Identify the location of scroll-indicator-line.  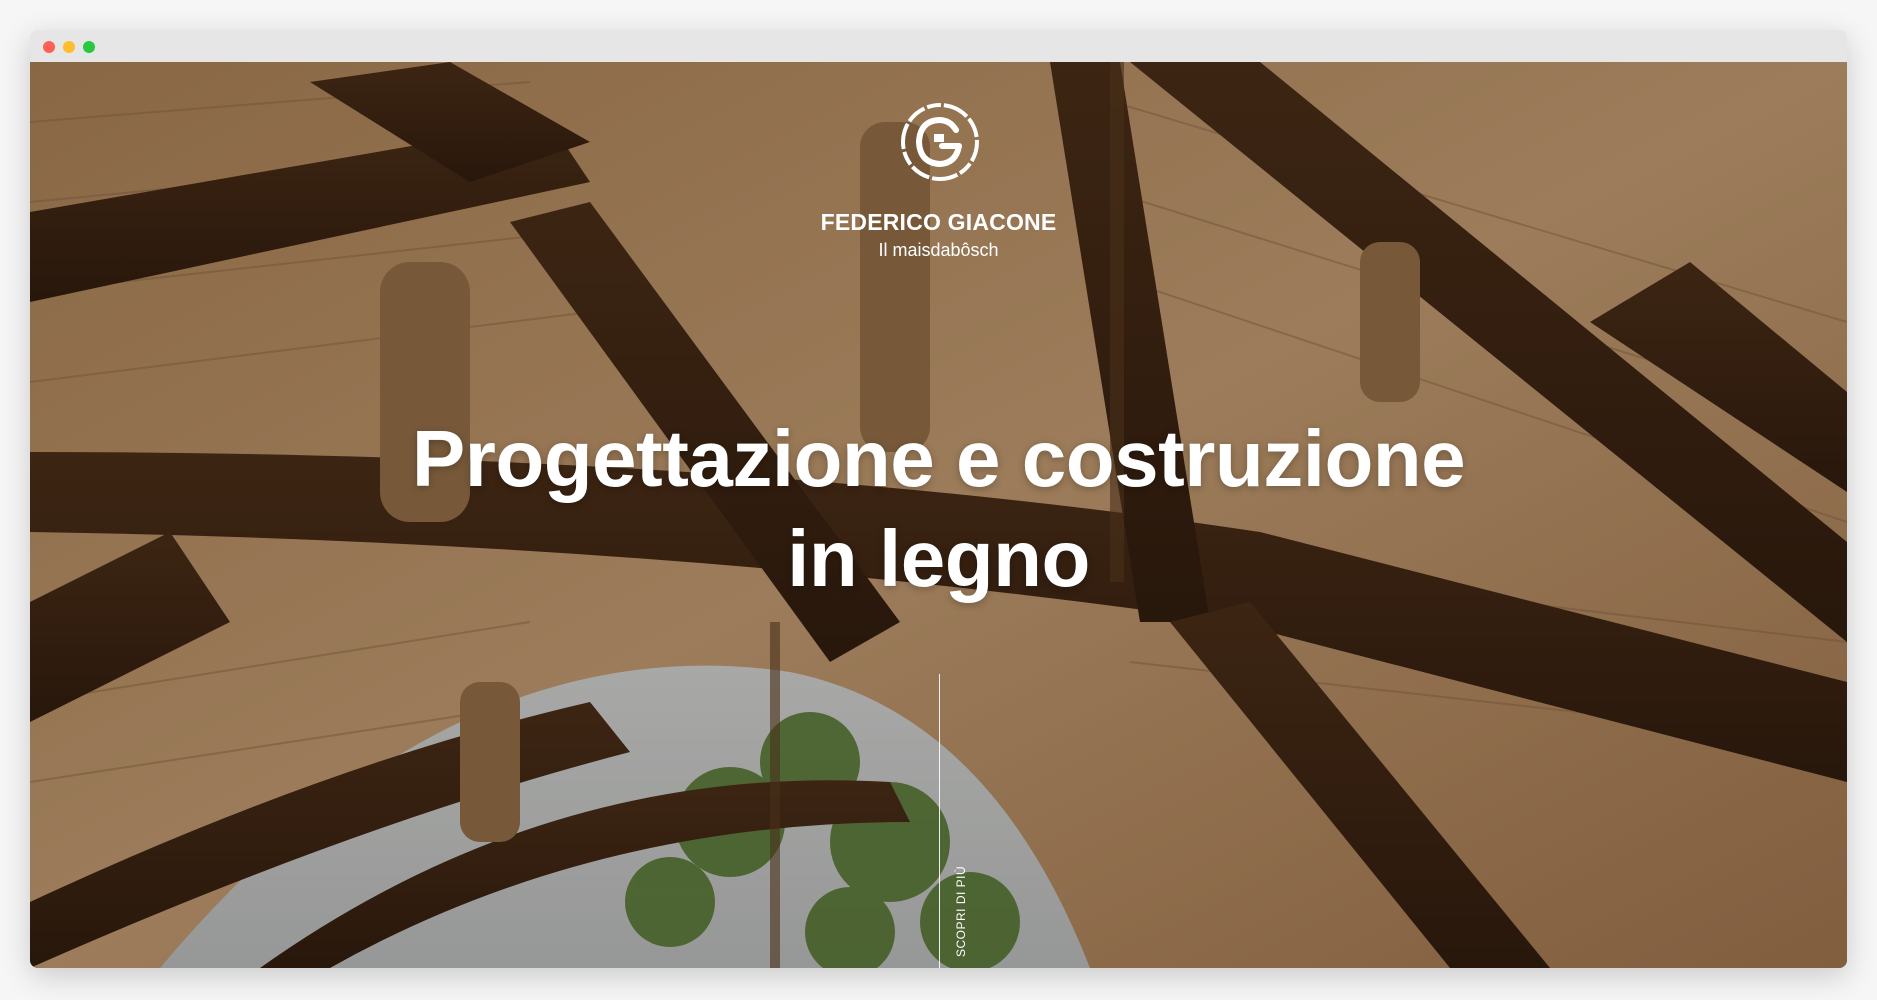
(939, 821).